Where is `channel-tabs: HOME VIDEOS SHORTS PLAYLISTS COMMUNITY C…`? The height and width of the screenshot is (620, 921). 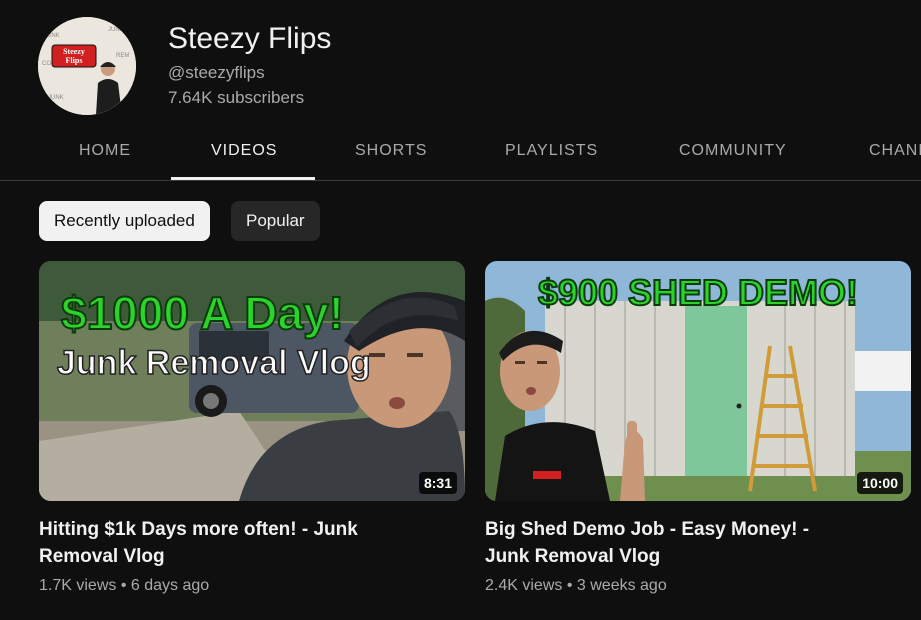 channel-tabs: HOME VIDEOS SHORTS PLAYLISTS COMMUNITY C… is located at coordinates (460, 154).